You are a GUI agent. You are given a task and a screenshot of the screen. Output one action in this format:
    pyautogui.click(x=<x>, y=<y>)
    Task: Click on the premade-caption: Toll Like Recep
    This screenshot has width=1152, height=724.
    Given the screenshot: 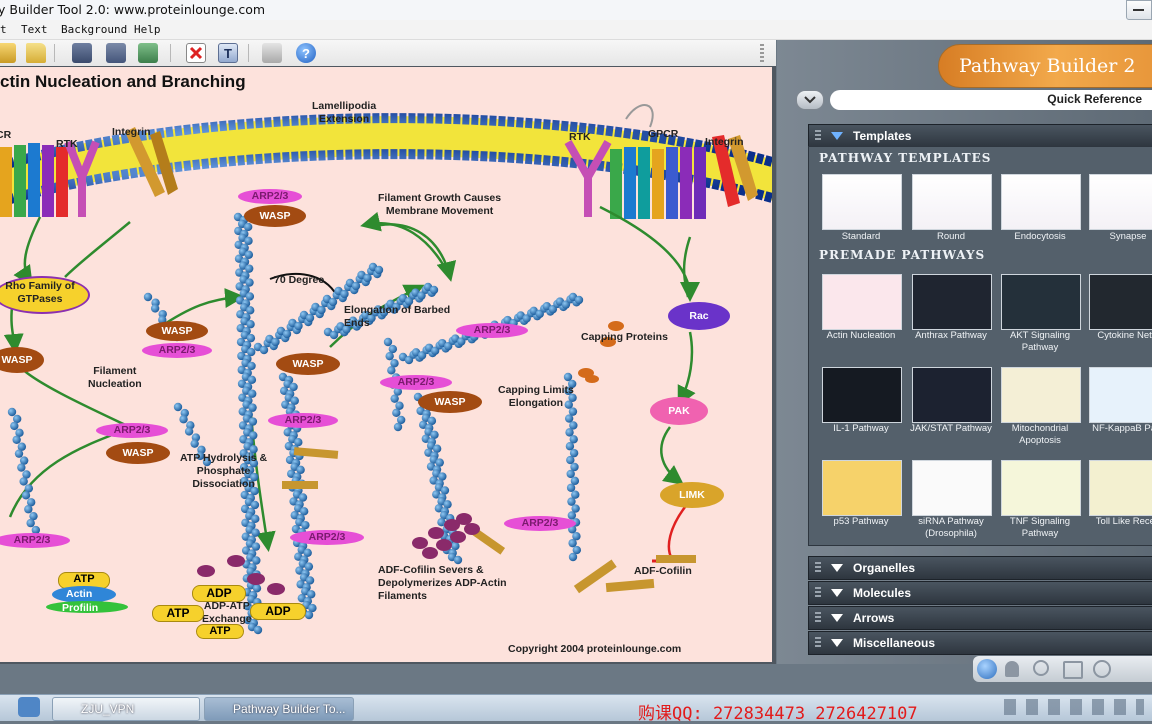 What is the action you would take?
    pyautogui.click(x=1123, y=521)
    